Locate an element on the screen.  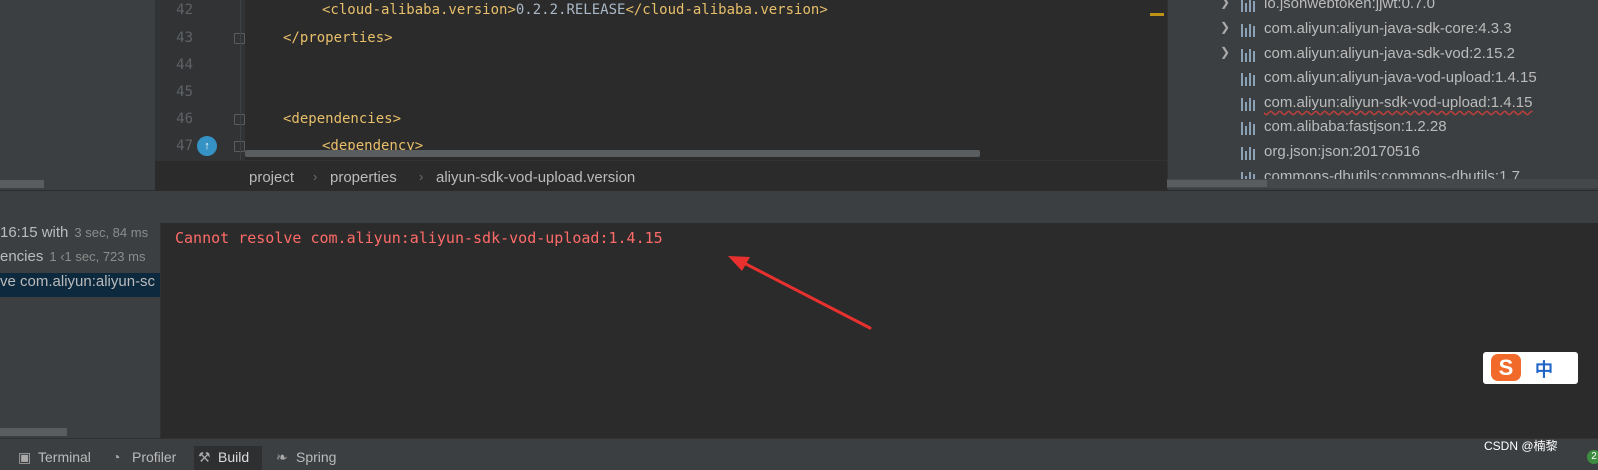
ime-toolbar: S 中 is located at coordinates (1530, 368).